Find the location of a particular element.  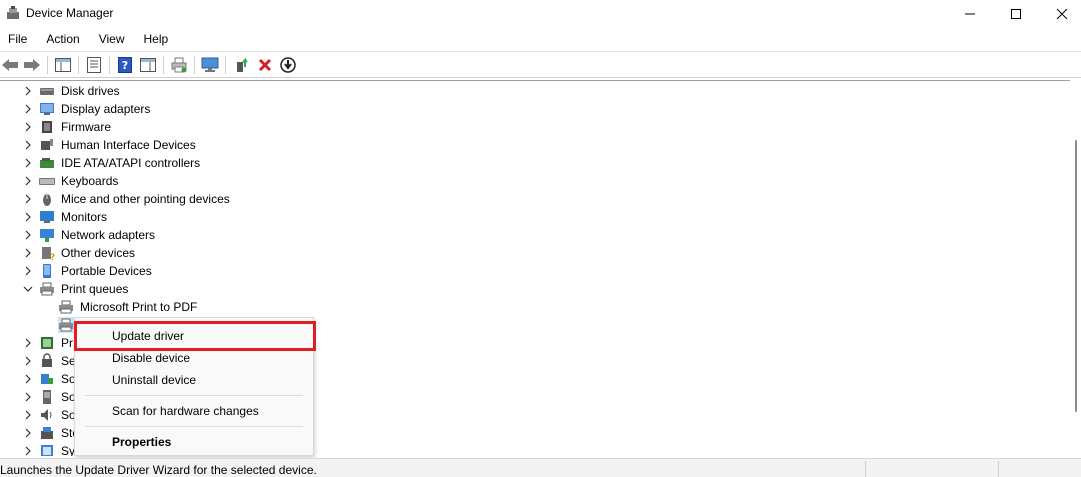

ctx-uninstall-device: Uninstall device is located at coordinates (194, 380).